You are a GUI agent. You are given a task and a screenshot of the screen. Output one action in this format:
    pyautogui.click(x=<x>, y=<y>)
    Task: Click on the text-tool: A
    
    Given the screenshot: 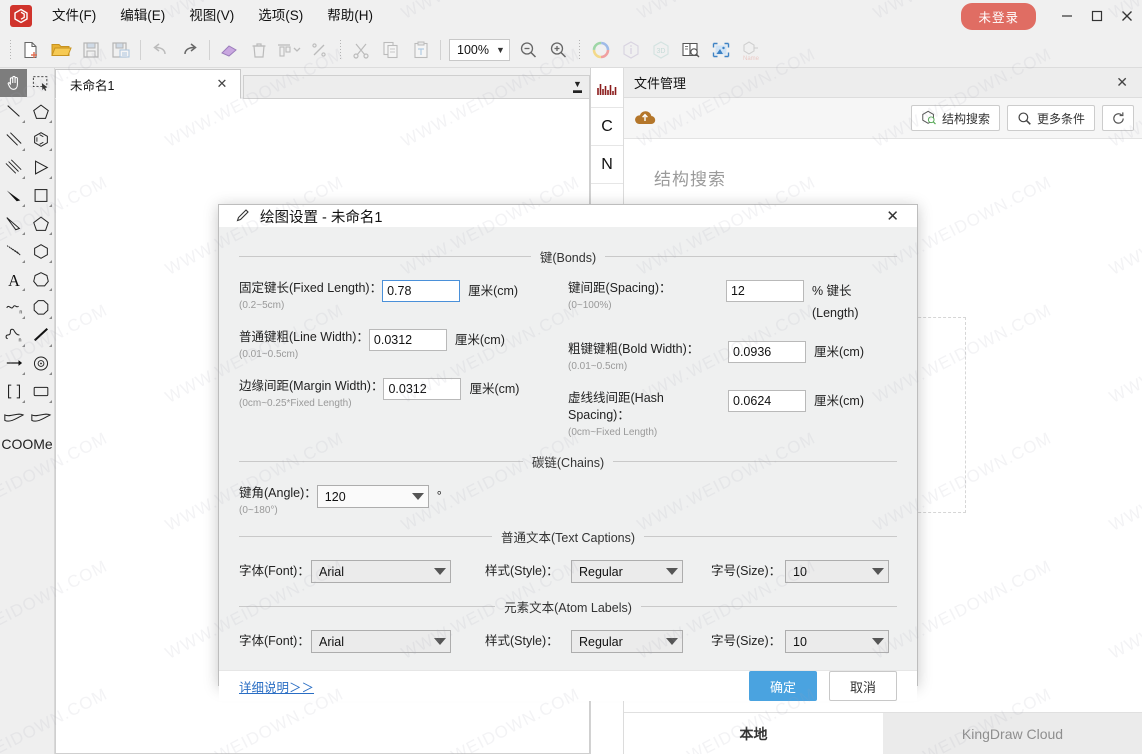 What is the action you would take?
    pyautogui.click(x=13, y=279)
    